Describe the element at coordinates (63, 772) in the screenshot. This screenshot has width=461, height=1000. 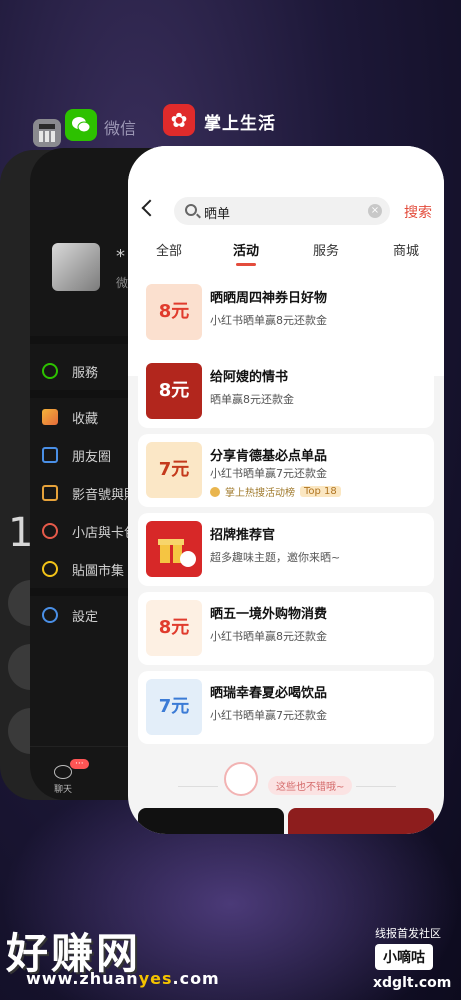
I see `chat-bubble-icon` at that location.